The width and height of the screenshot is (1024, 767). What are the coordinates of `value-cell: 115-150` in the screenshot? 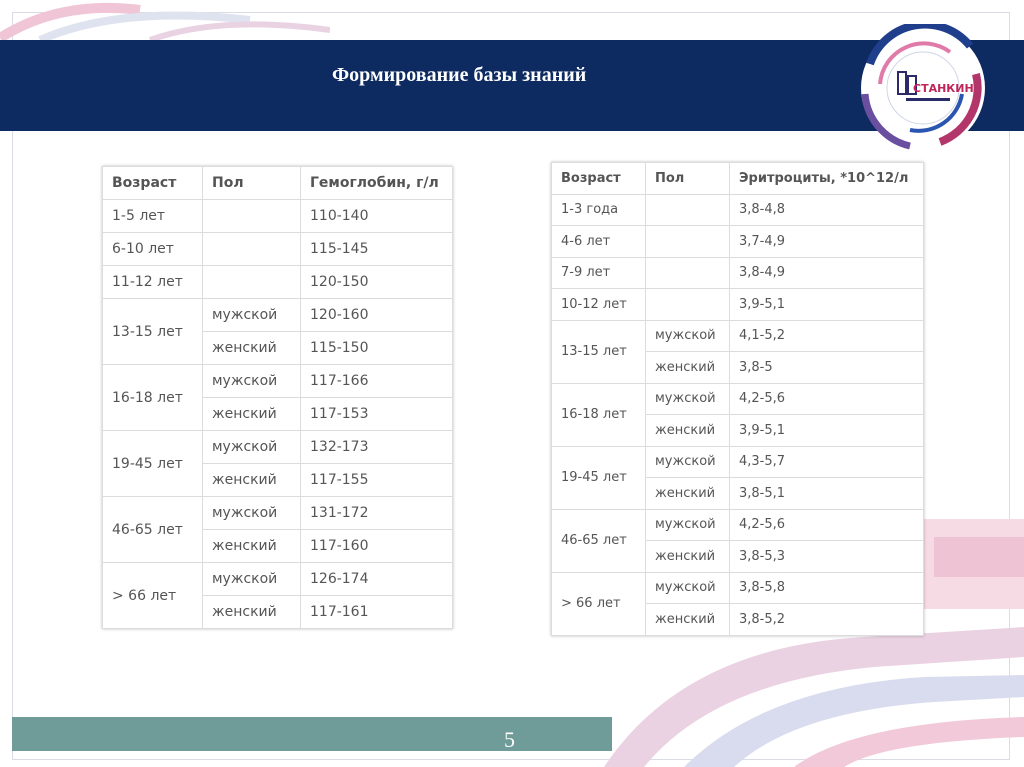 It's located at (376, 348).